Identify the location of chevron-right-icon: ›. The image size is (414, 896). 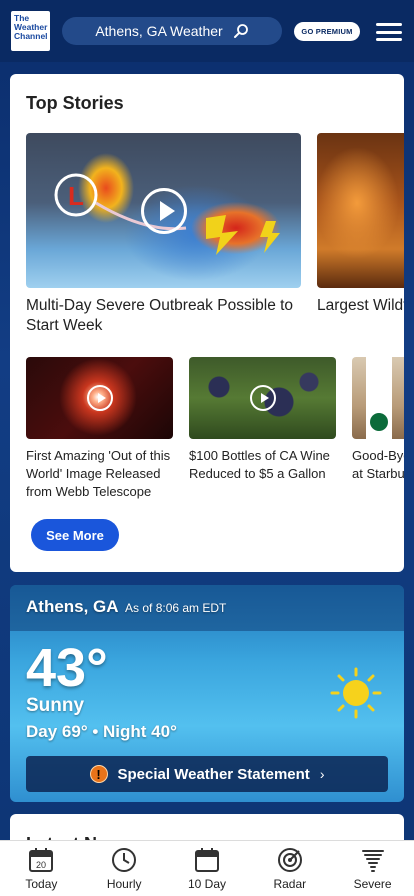
(322, 774).